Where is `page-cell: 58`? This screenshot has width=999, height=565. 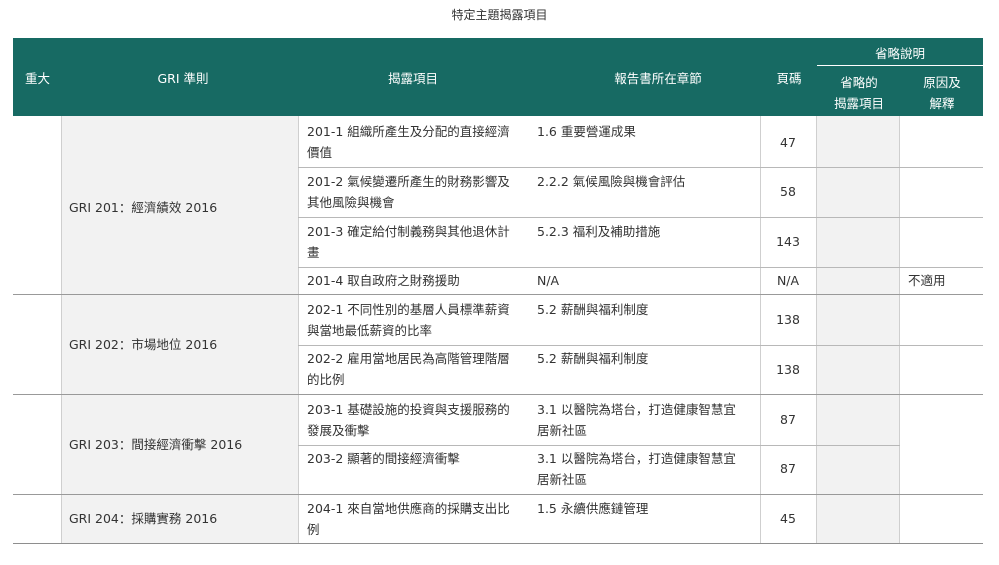 page-cell: 58 is located at coordinates (788, 191).